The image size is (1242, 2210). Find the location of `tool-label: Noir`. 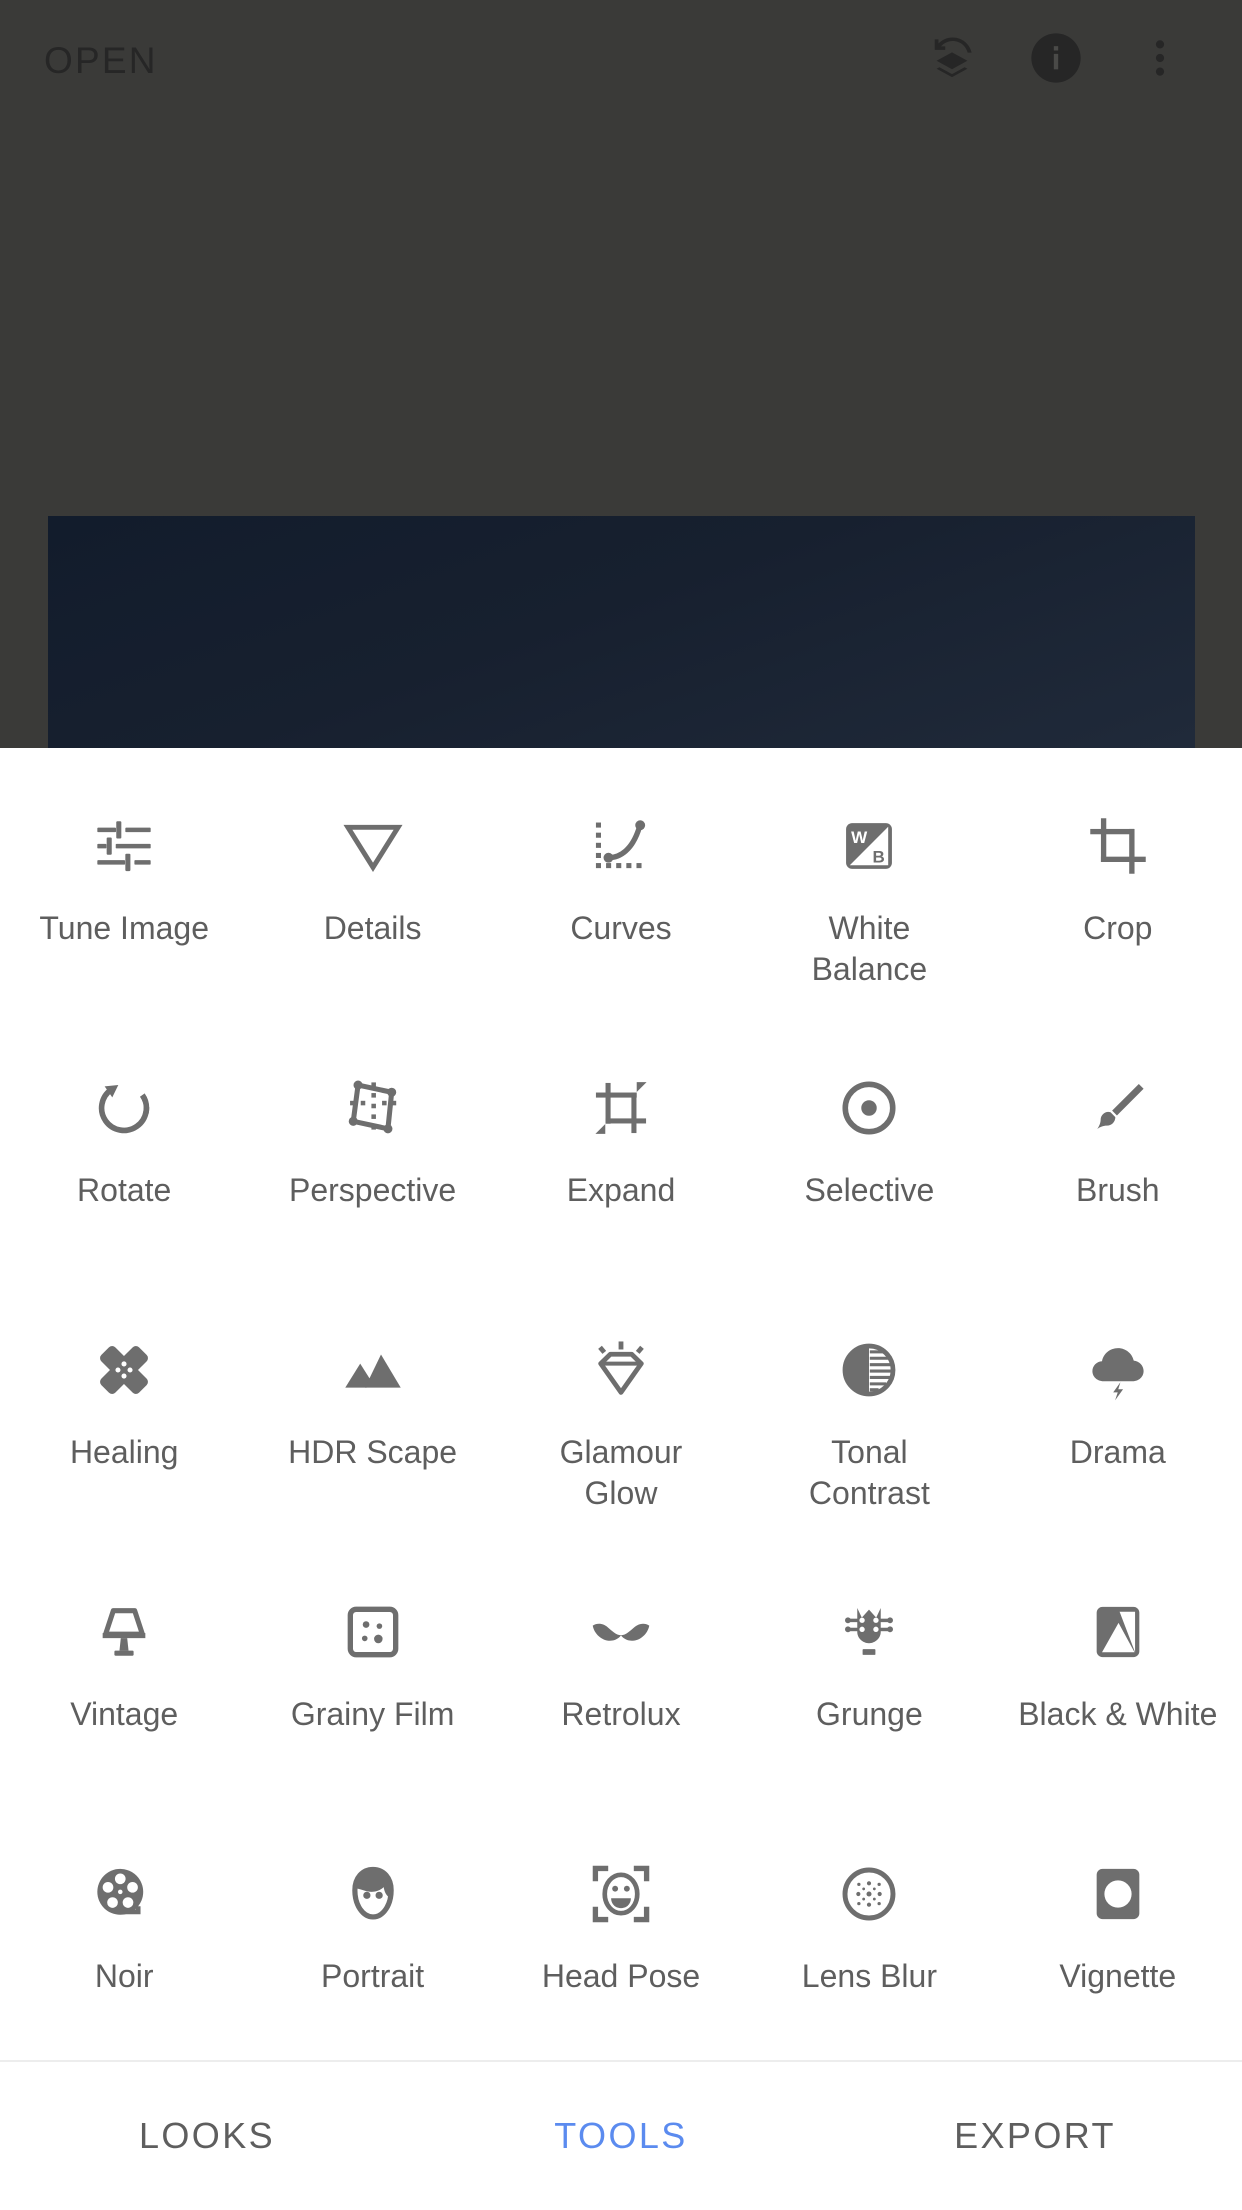

tool-label: Noir is located at coordinates (124, 1976).